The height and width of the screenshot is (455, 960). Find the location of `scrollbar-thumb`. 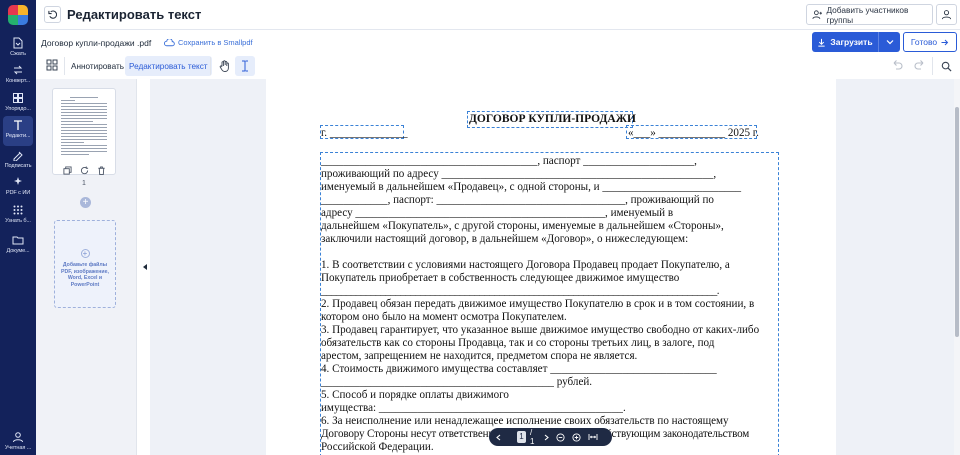

scrollbar-thumb is located at coordinates (957, 222).